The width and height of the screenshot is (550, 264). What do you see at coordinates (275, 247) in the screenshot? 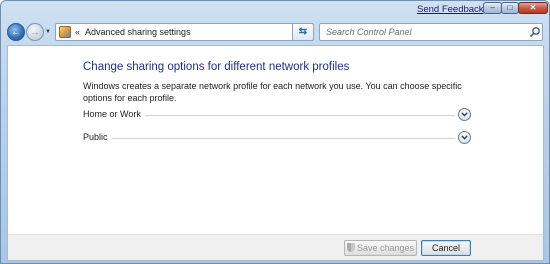
I see `button-bar: Save changes Cancel` at bounding box center [275, 247].